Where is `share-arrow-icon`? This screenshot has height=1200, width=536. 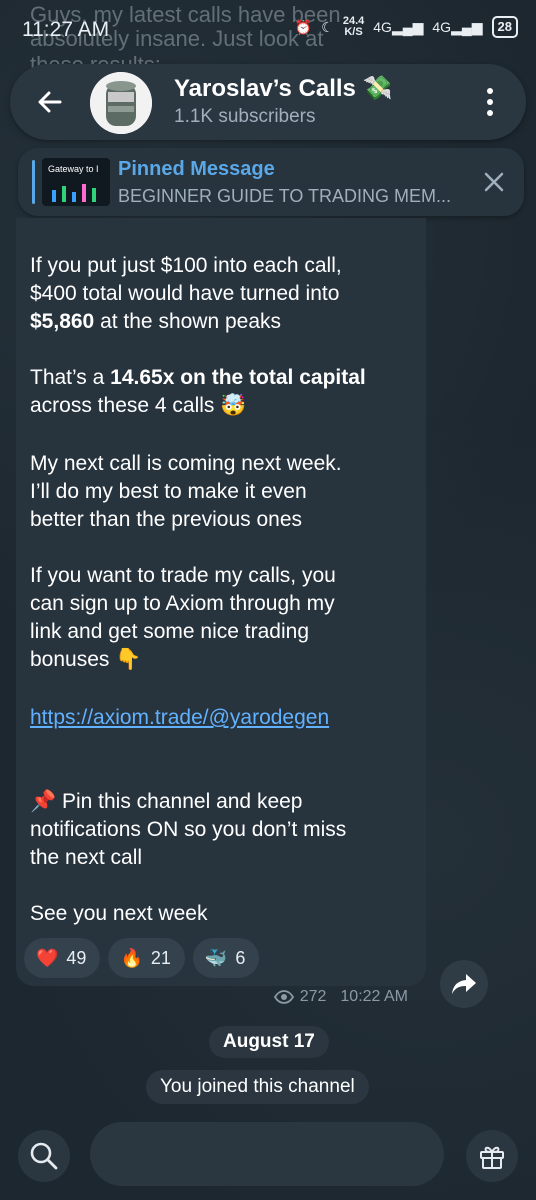 share-arrow-icon is located at coordinates (464, 984).